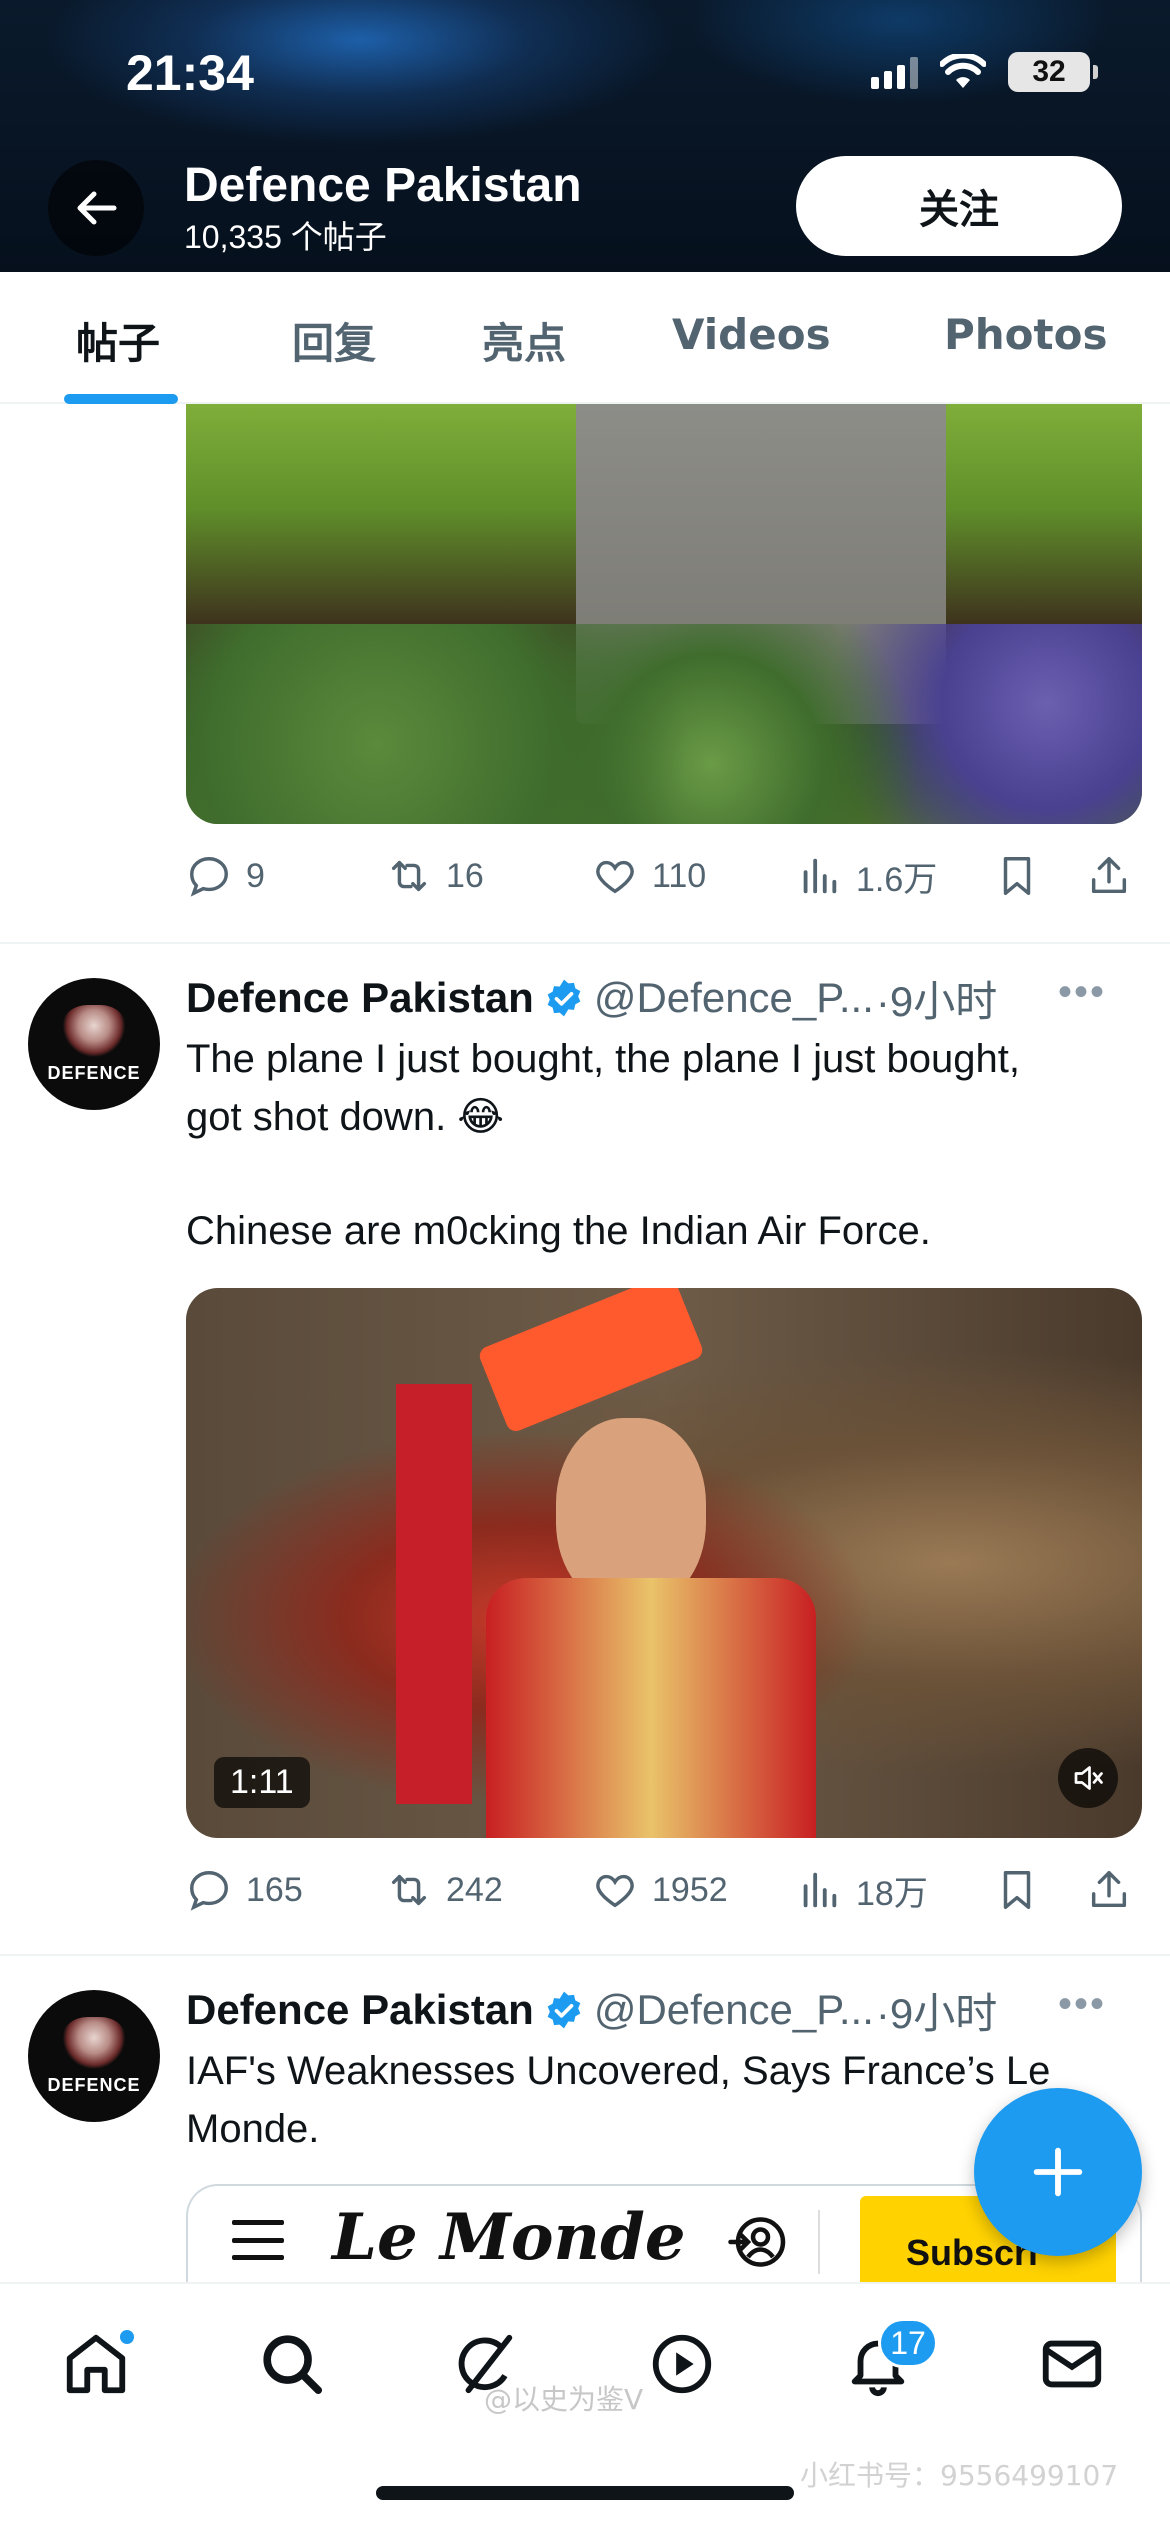  Describe the element at coordinates (819, 2242) in the screenshot. I see `card-separator` at that location.